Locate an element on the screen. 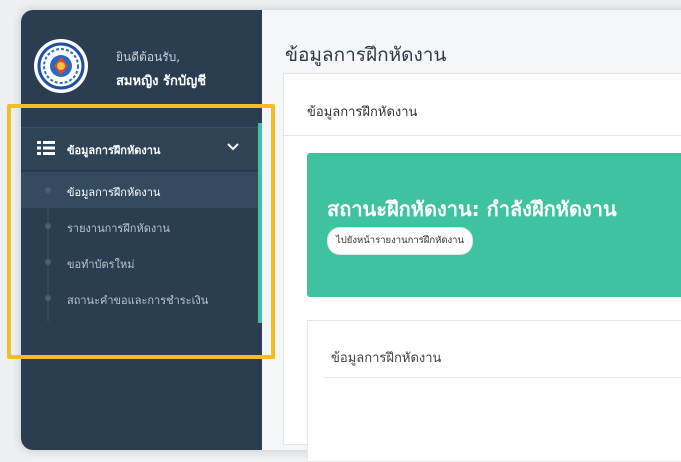 Image resolution: width=681 pixels, height=462 pixels. sidebar-item-new-card: ขอทำบัตรใหม่ is located at coordinates (139, 262).